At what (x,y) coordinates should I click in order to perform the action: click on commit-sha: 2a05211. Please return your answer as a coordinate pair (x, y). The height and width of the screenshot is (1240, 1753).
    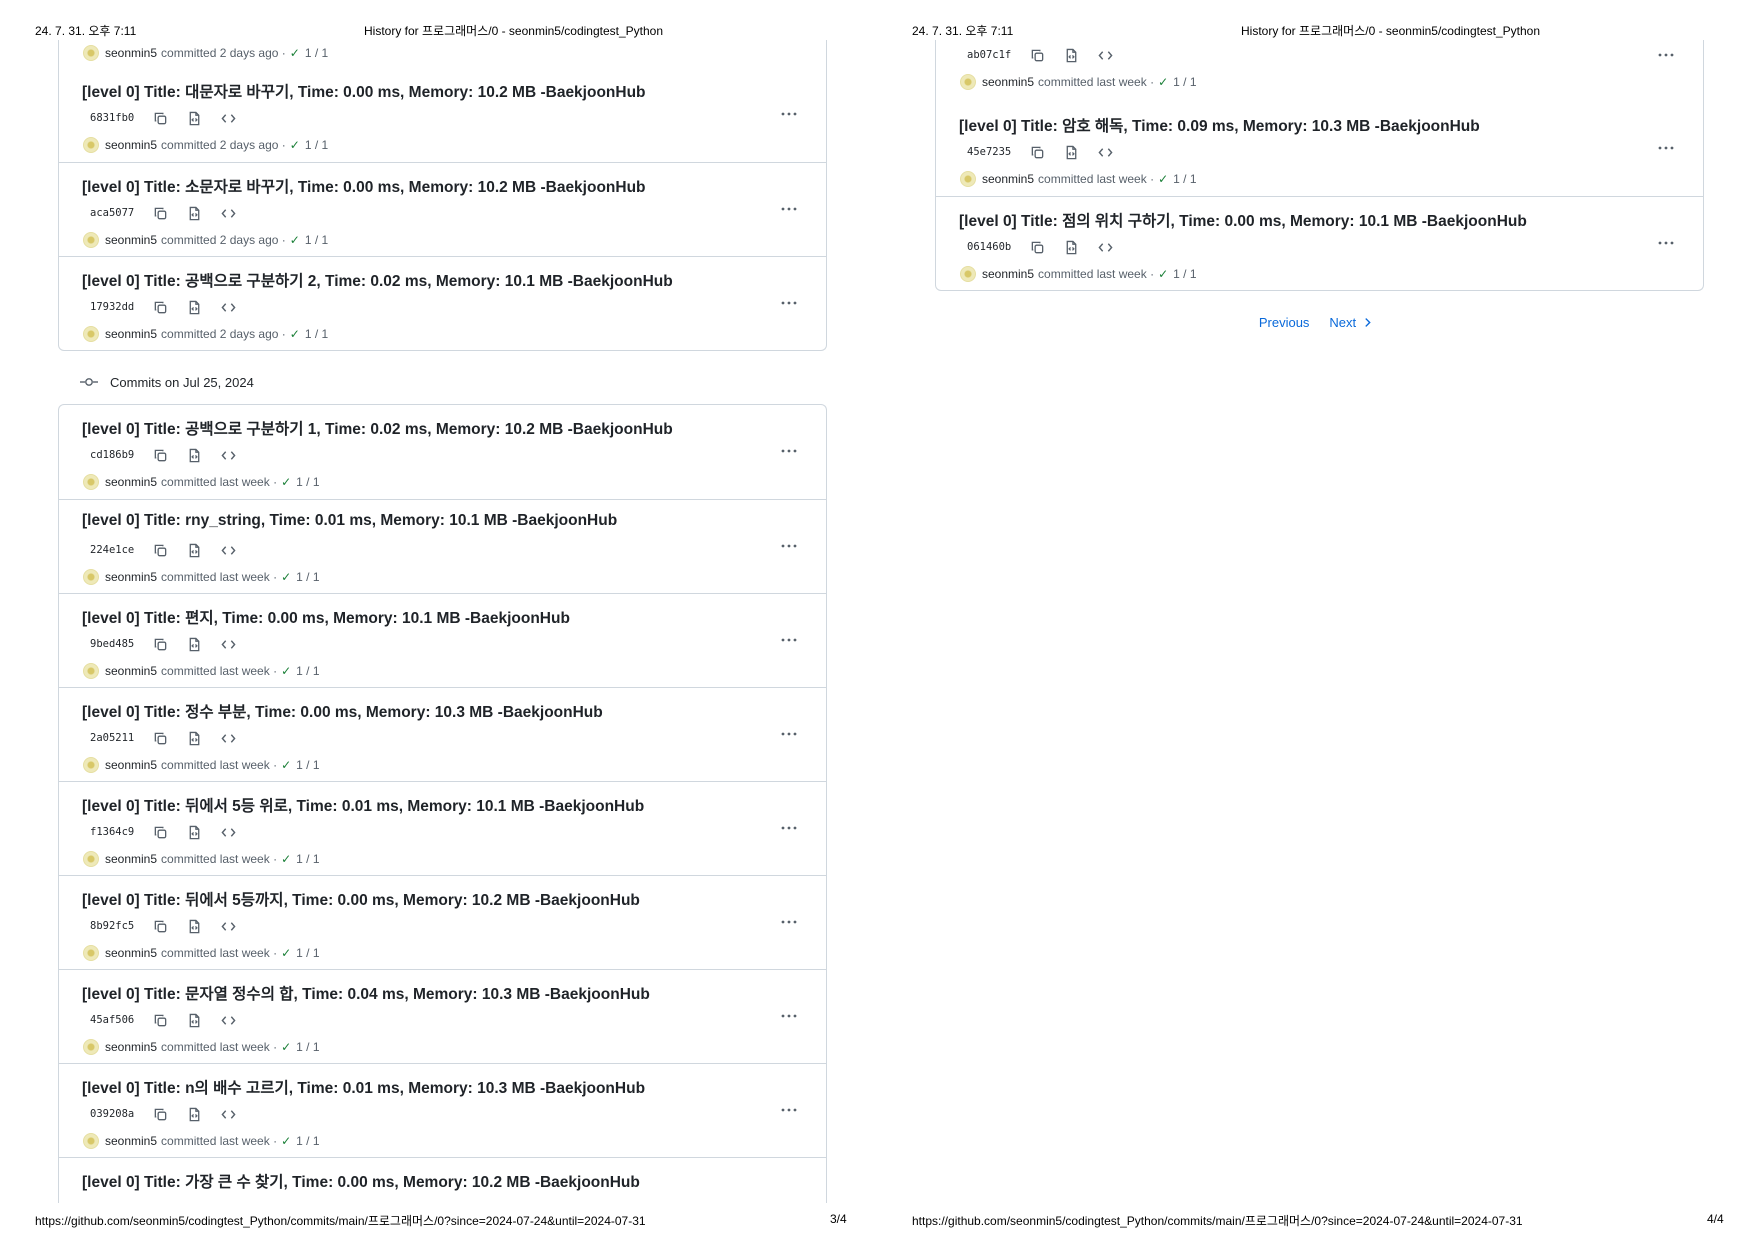
    Looking at the image, I should click on (120, 738).